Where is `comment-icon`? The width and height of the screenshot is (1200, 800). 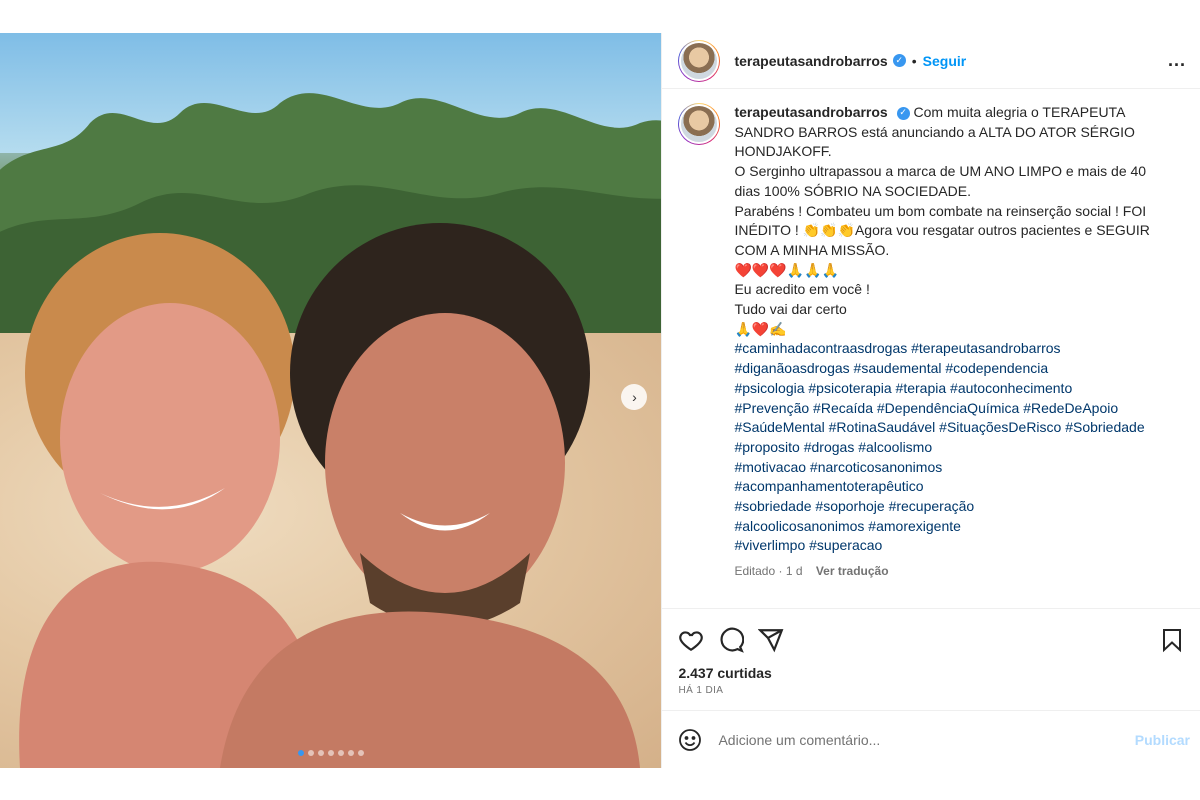 comment-icon is located at coordinates (731, 640).